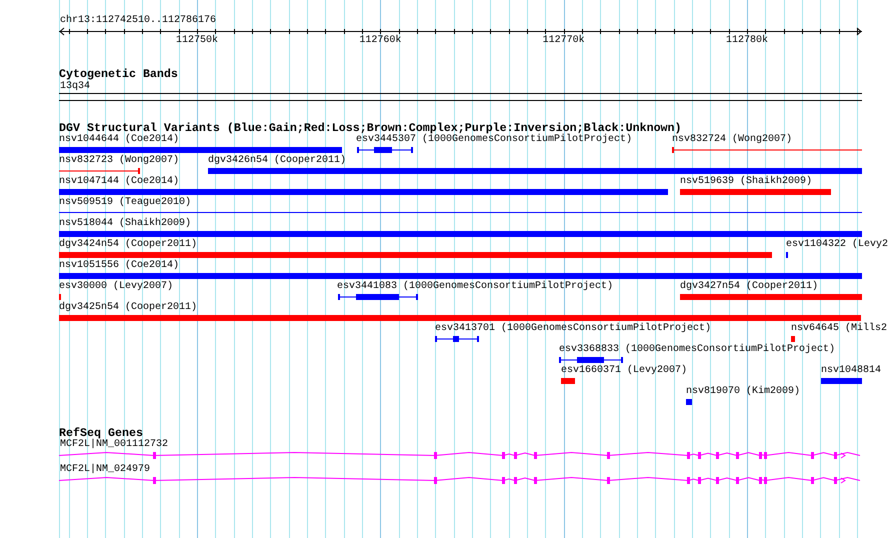 Image resolution: width=890 pixels, height=538 pixels. Describe the element at coordinates (138, 21) in the screenshot. I see `ruler-label: chr13:112742510..112786176` at that location.